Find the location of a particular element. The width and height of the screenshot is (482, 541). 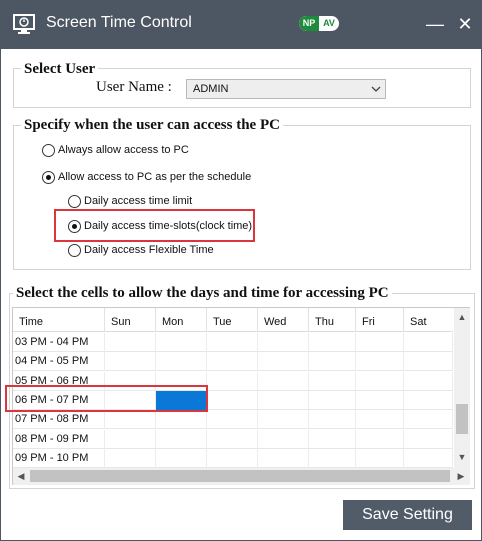

radio-label: Daily access time limit is located at coordinates (138, 201).